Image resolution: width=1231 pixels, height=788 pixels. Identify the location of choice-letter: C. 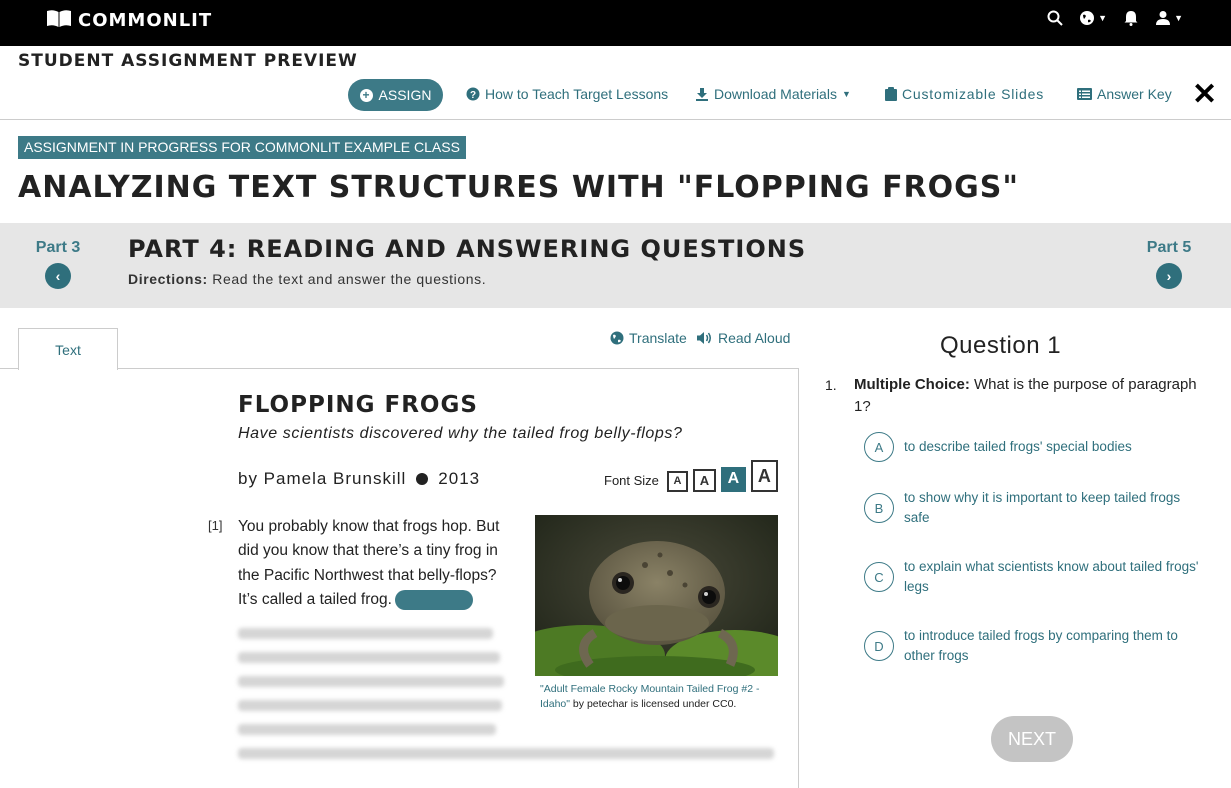
(879, 577).